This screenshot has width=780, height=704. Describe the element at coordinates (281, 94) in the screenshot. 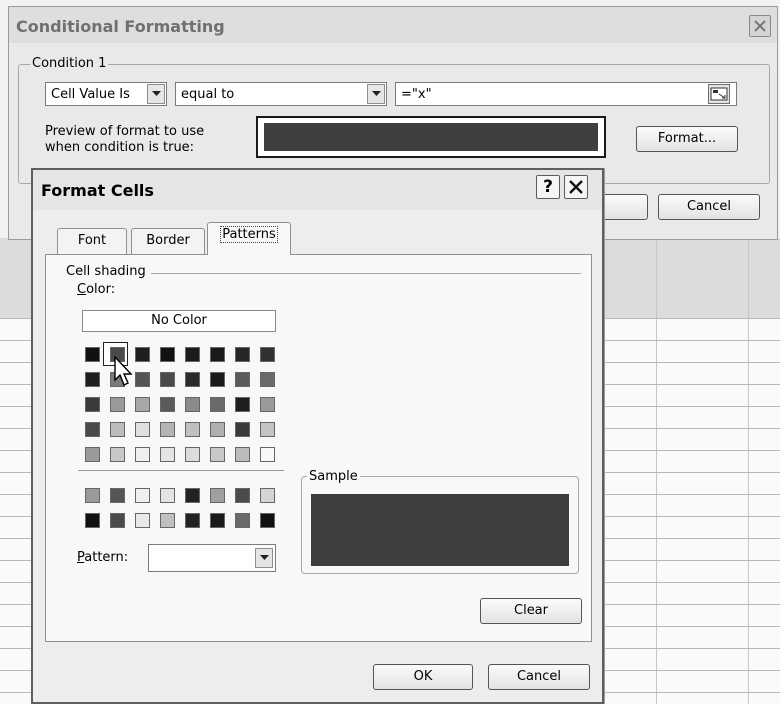

I see `operator-combo: equal to` at that location.